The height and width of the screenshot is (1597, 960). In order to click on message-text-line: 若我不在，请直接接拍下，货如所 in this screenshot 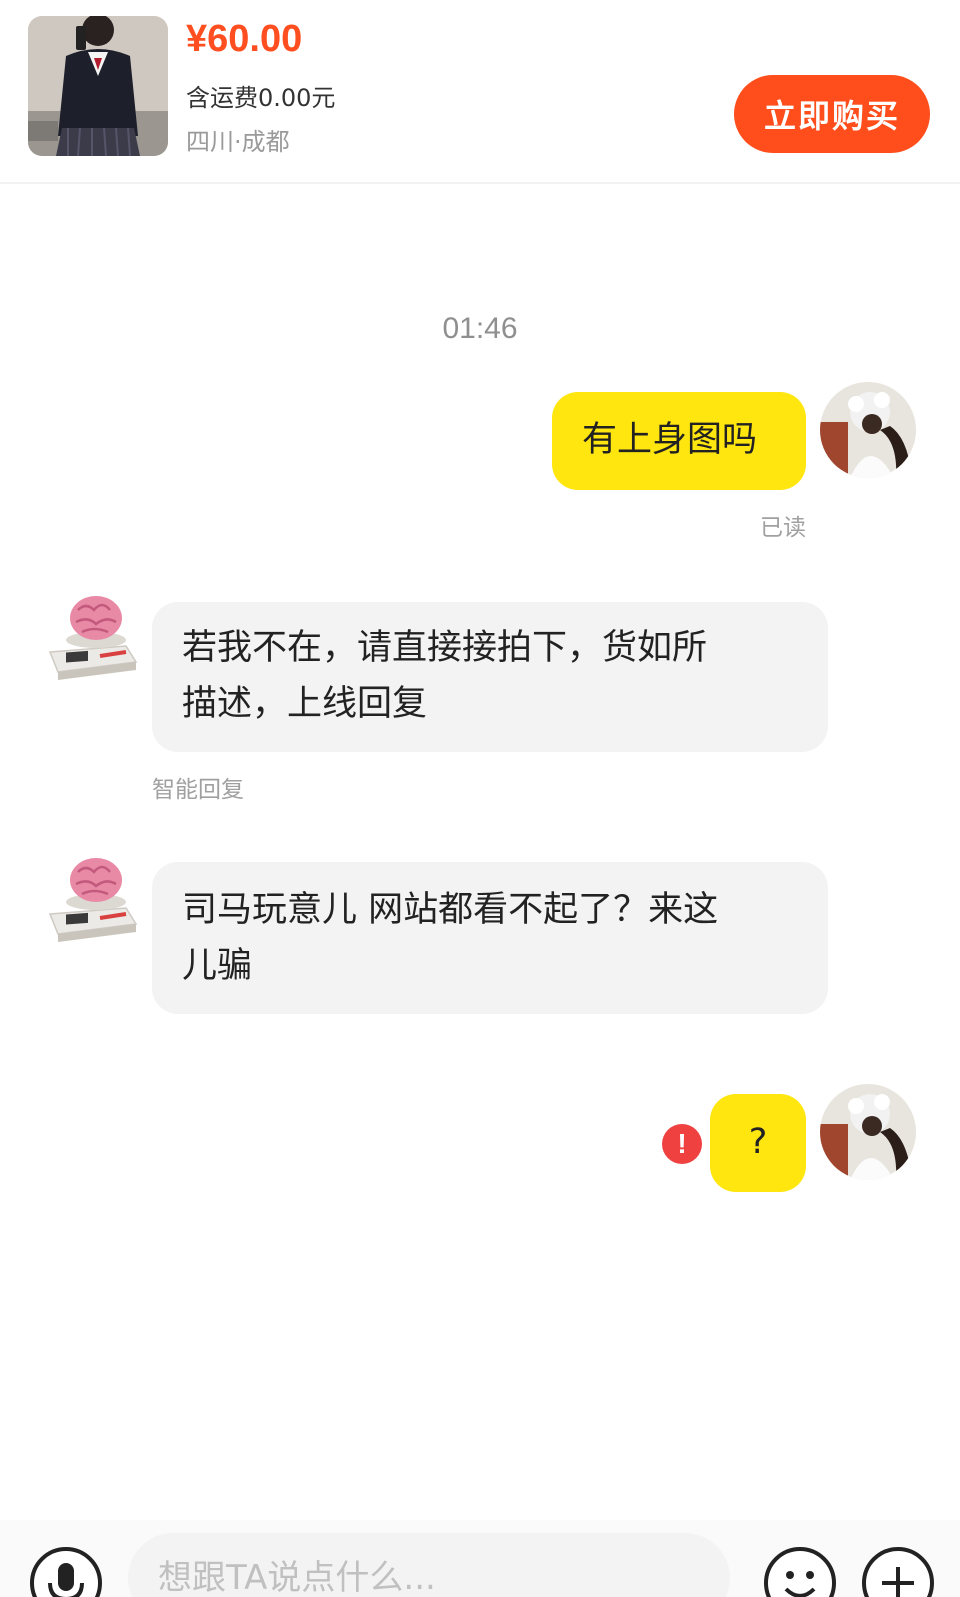, I will do `click(445, 648)`.